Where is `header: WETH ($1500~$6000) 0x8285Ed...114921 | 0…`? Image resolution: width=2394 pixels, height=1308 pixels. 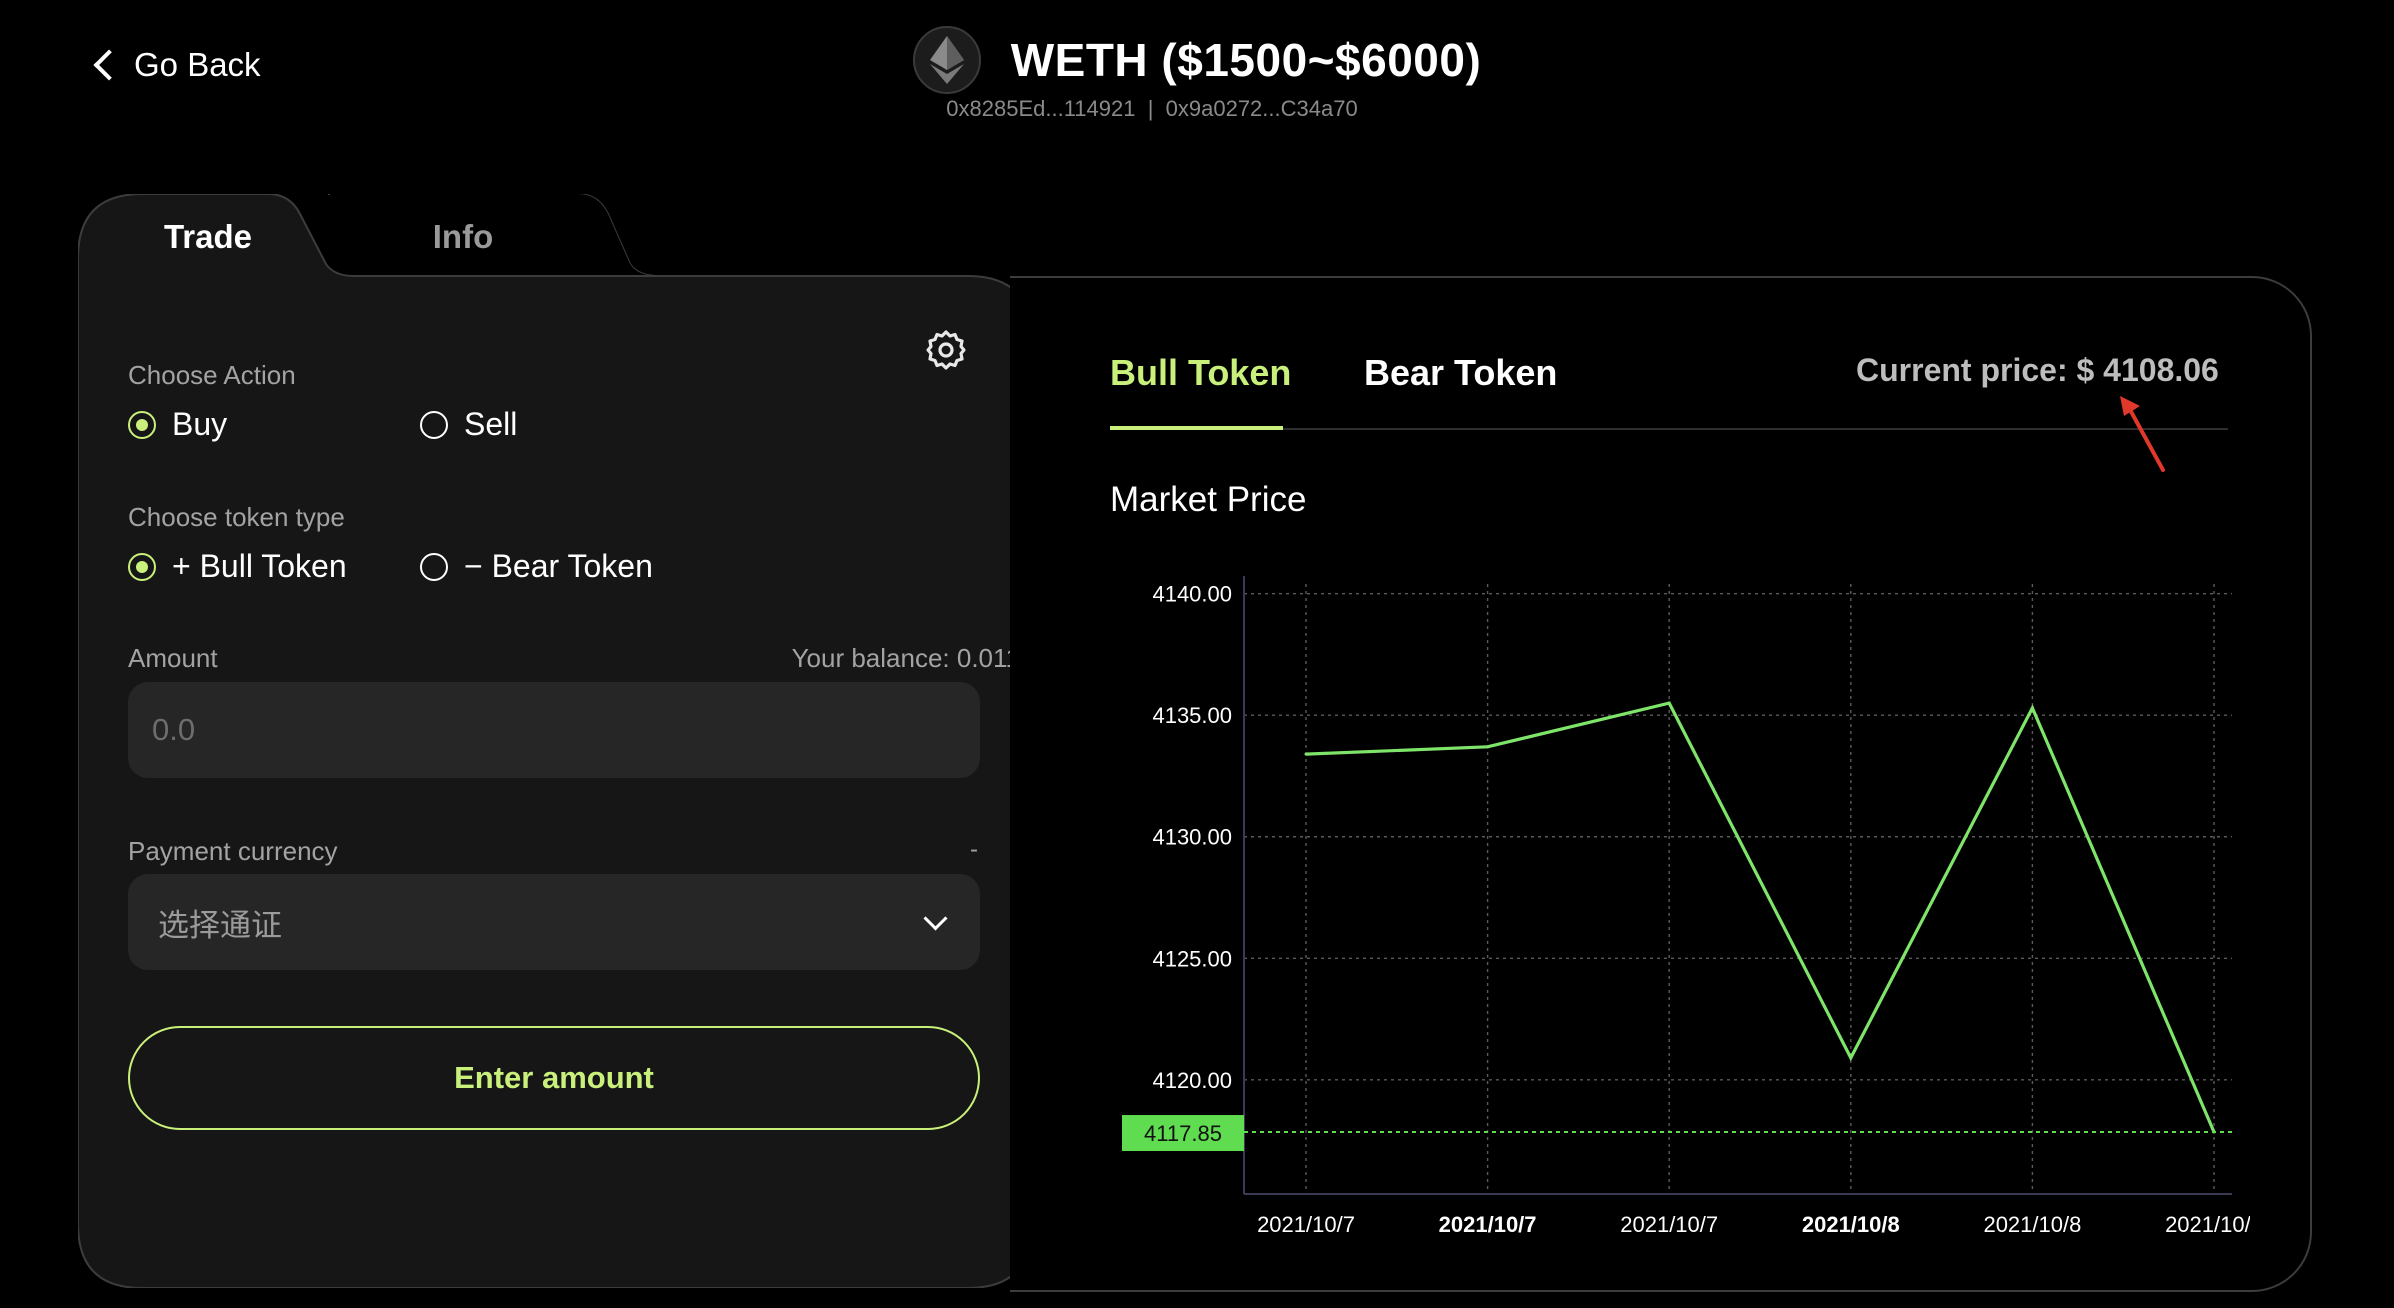 header: WETH ($1500~$6000) 0x8285Ed...114921 | 0… is located at coordinates (1197, 74).